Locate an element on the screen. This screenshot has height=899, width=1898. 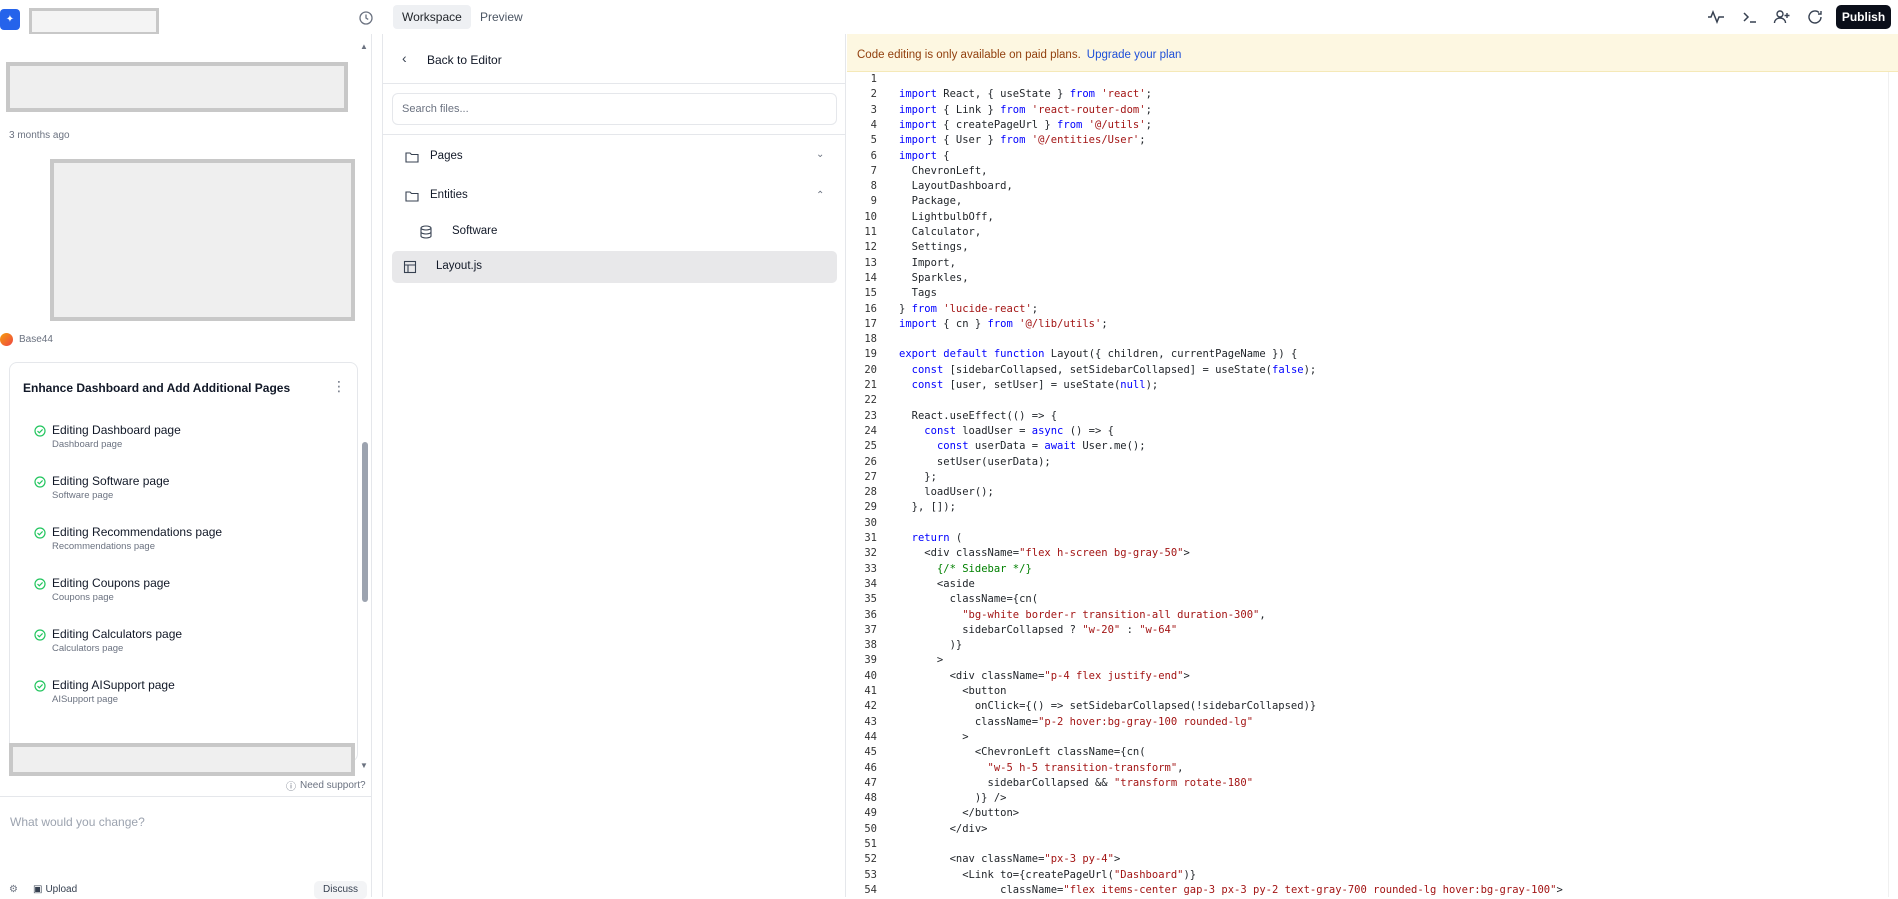
line-number: 49 is located at coordinates (870, 813).